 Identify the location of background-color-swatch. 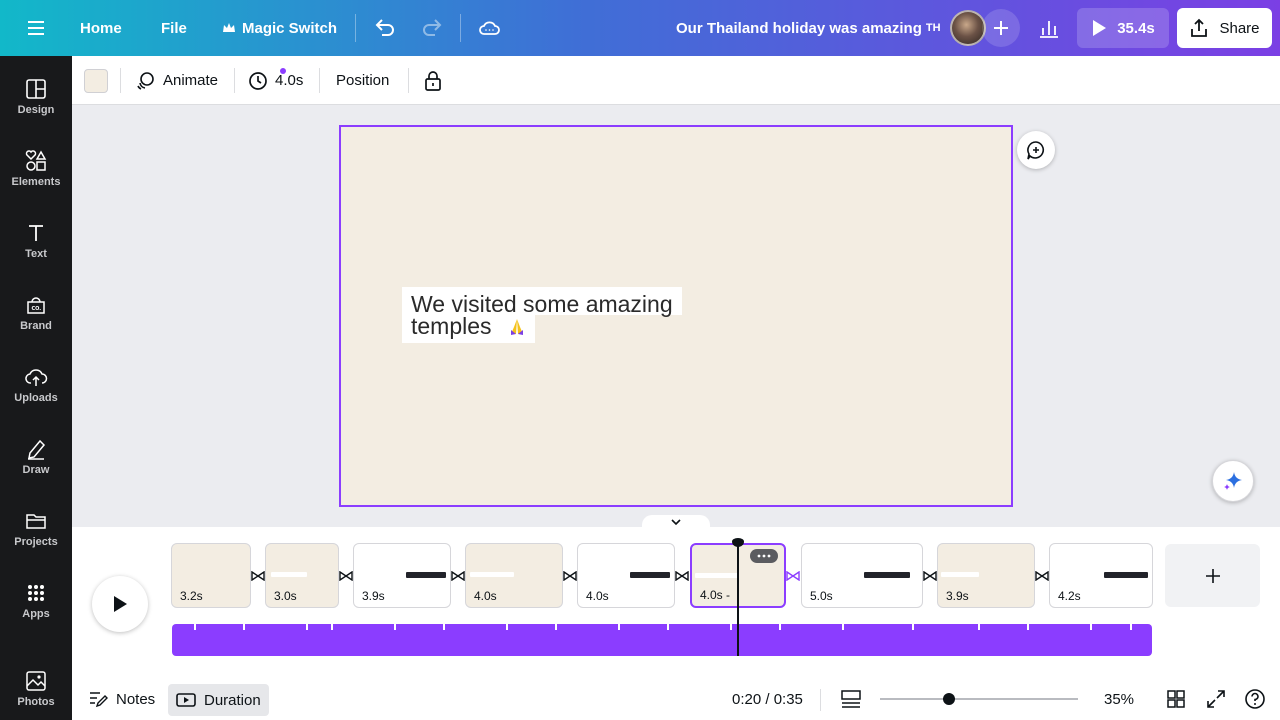
(96, 80).